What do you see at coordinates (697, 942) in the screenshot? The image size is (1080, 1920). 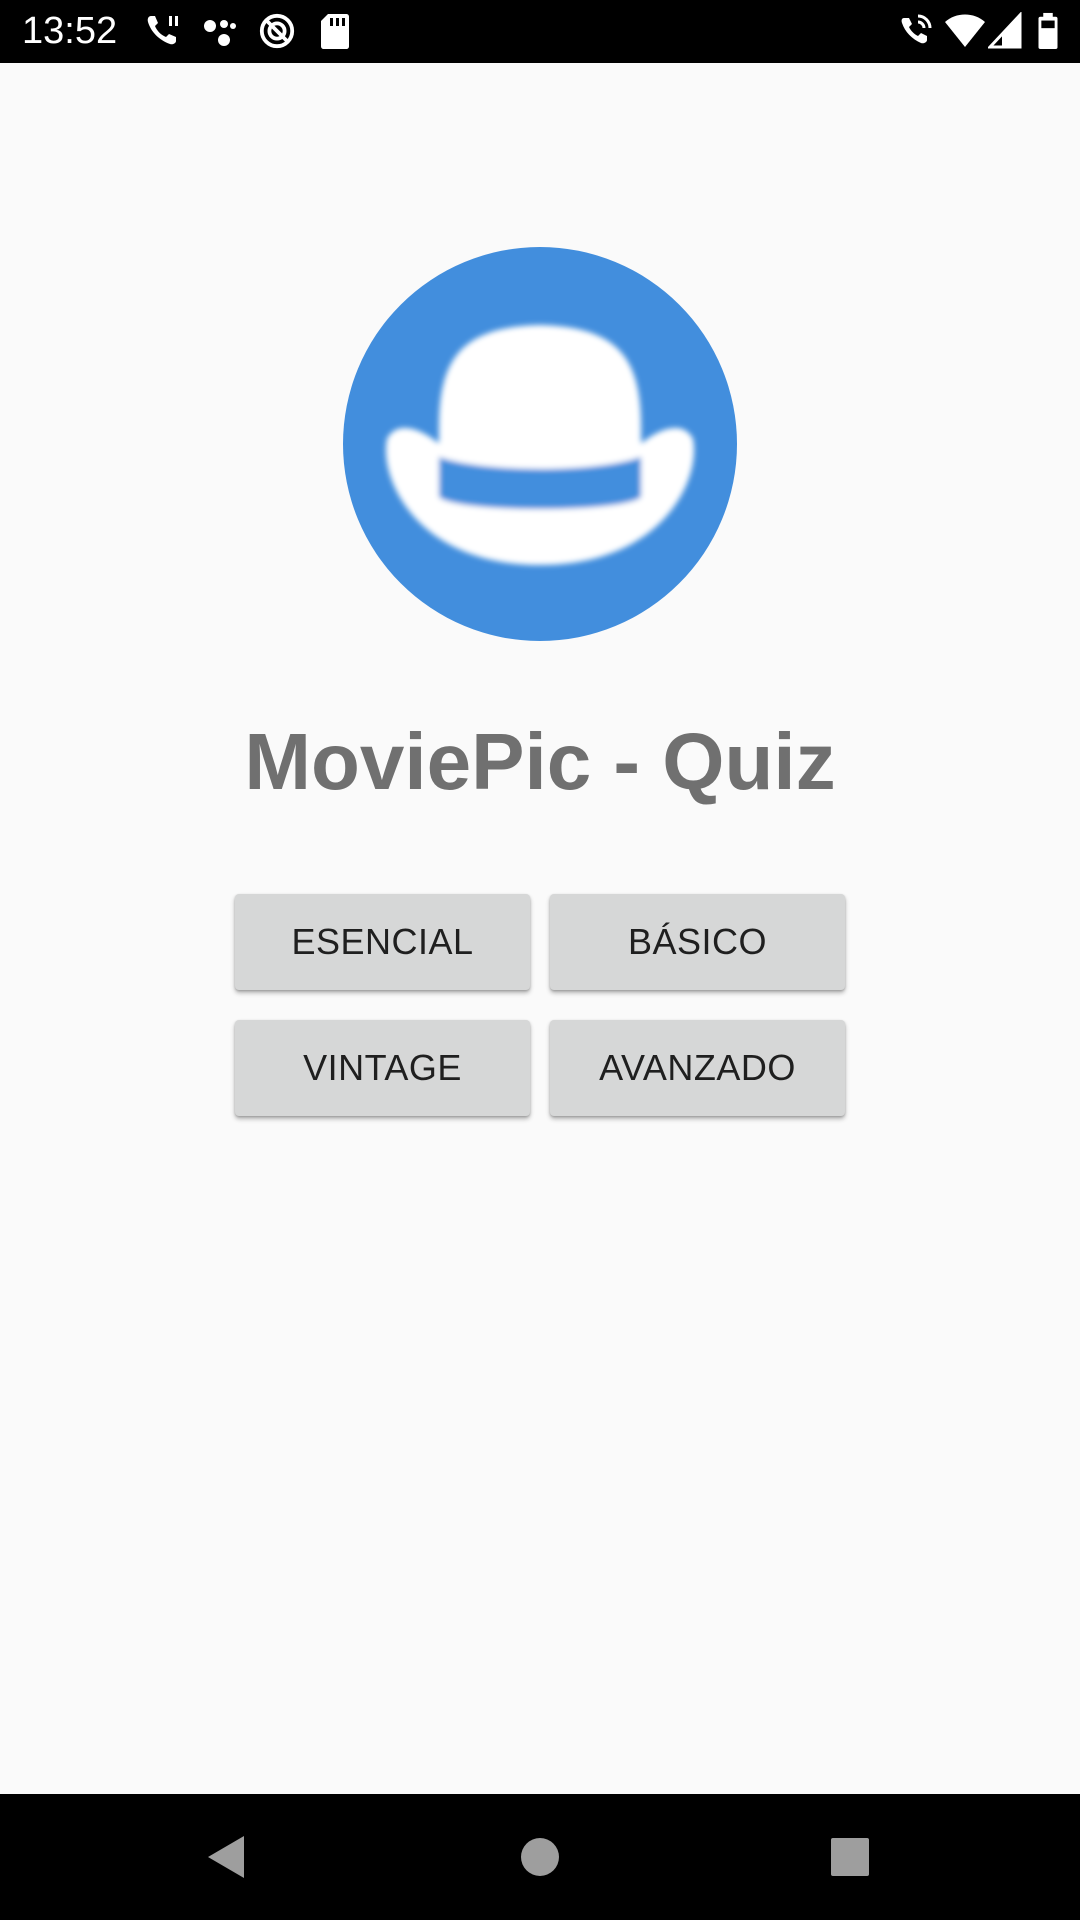 I see `level-basico-button: BÁSICO` at bounding box center [697, 942].